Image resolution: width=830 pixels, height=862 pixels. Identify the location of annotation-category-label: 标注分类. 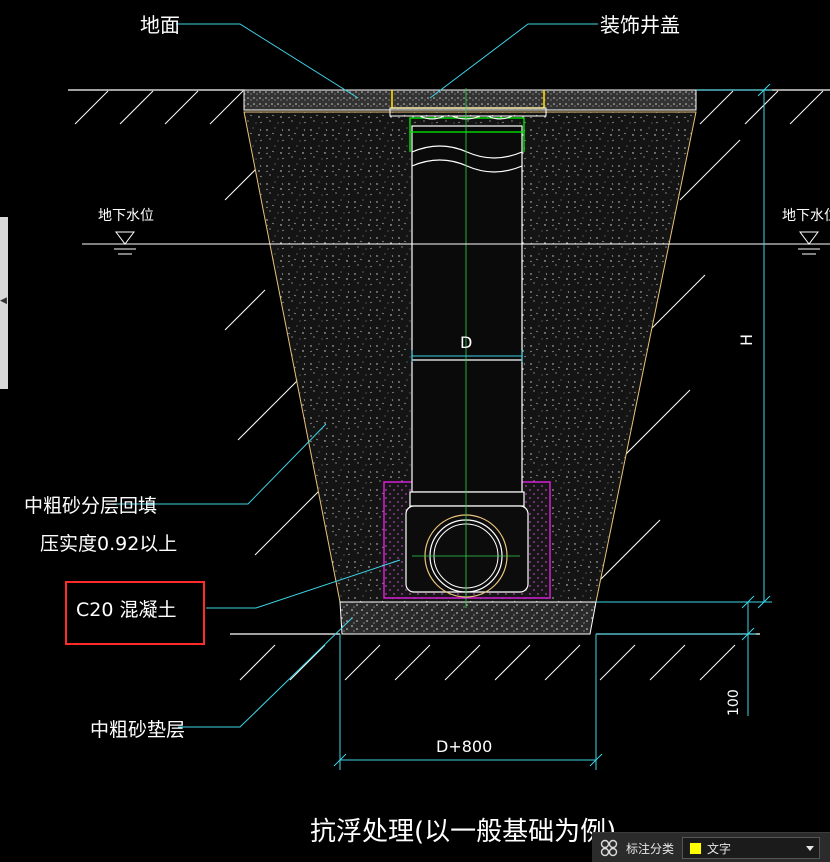
(650, 848).